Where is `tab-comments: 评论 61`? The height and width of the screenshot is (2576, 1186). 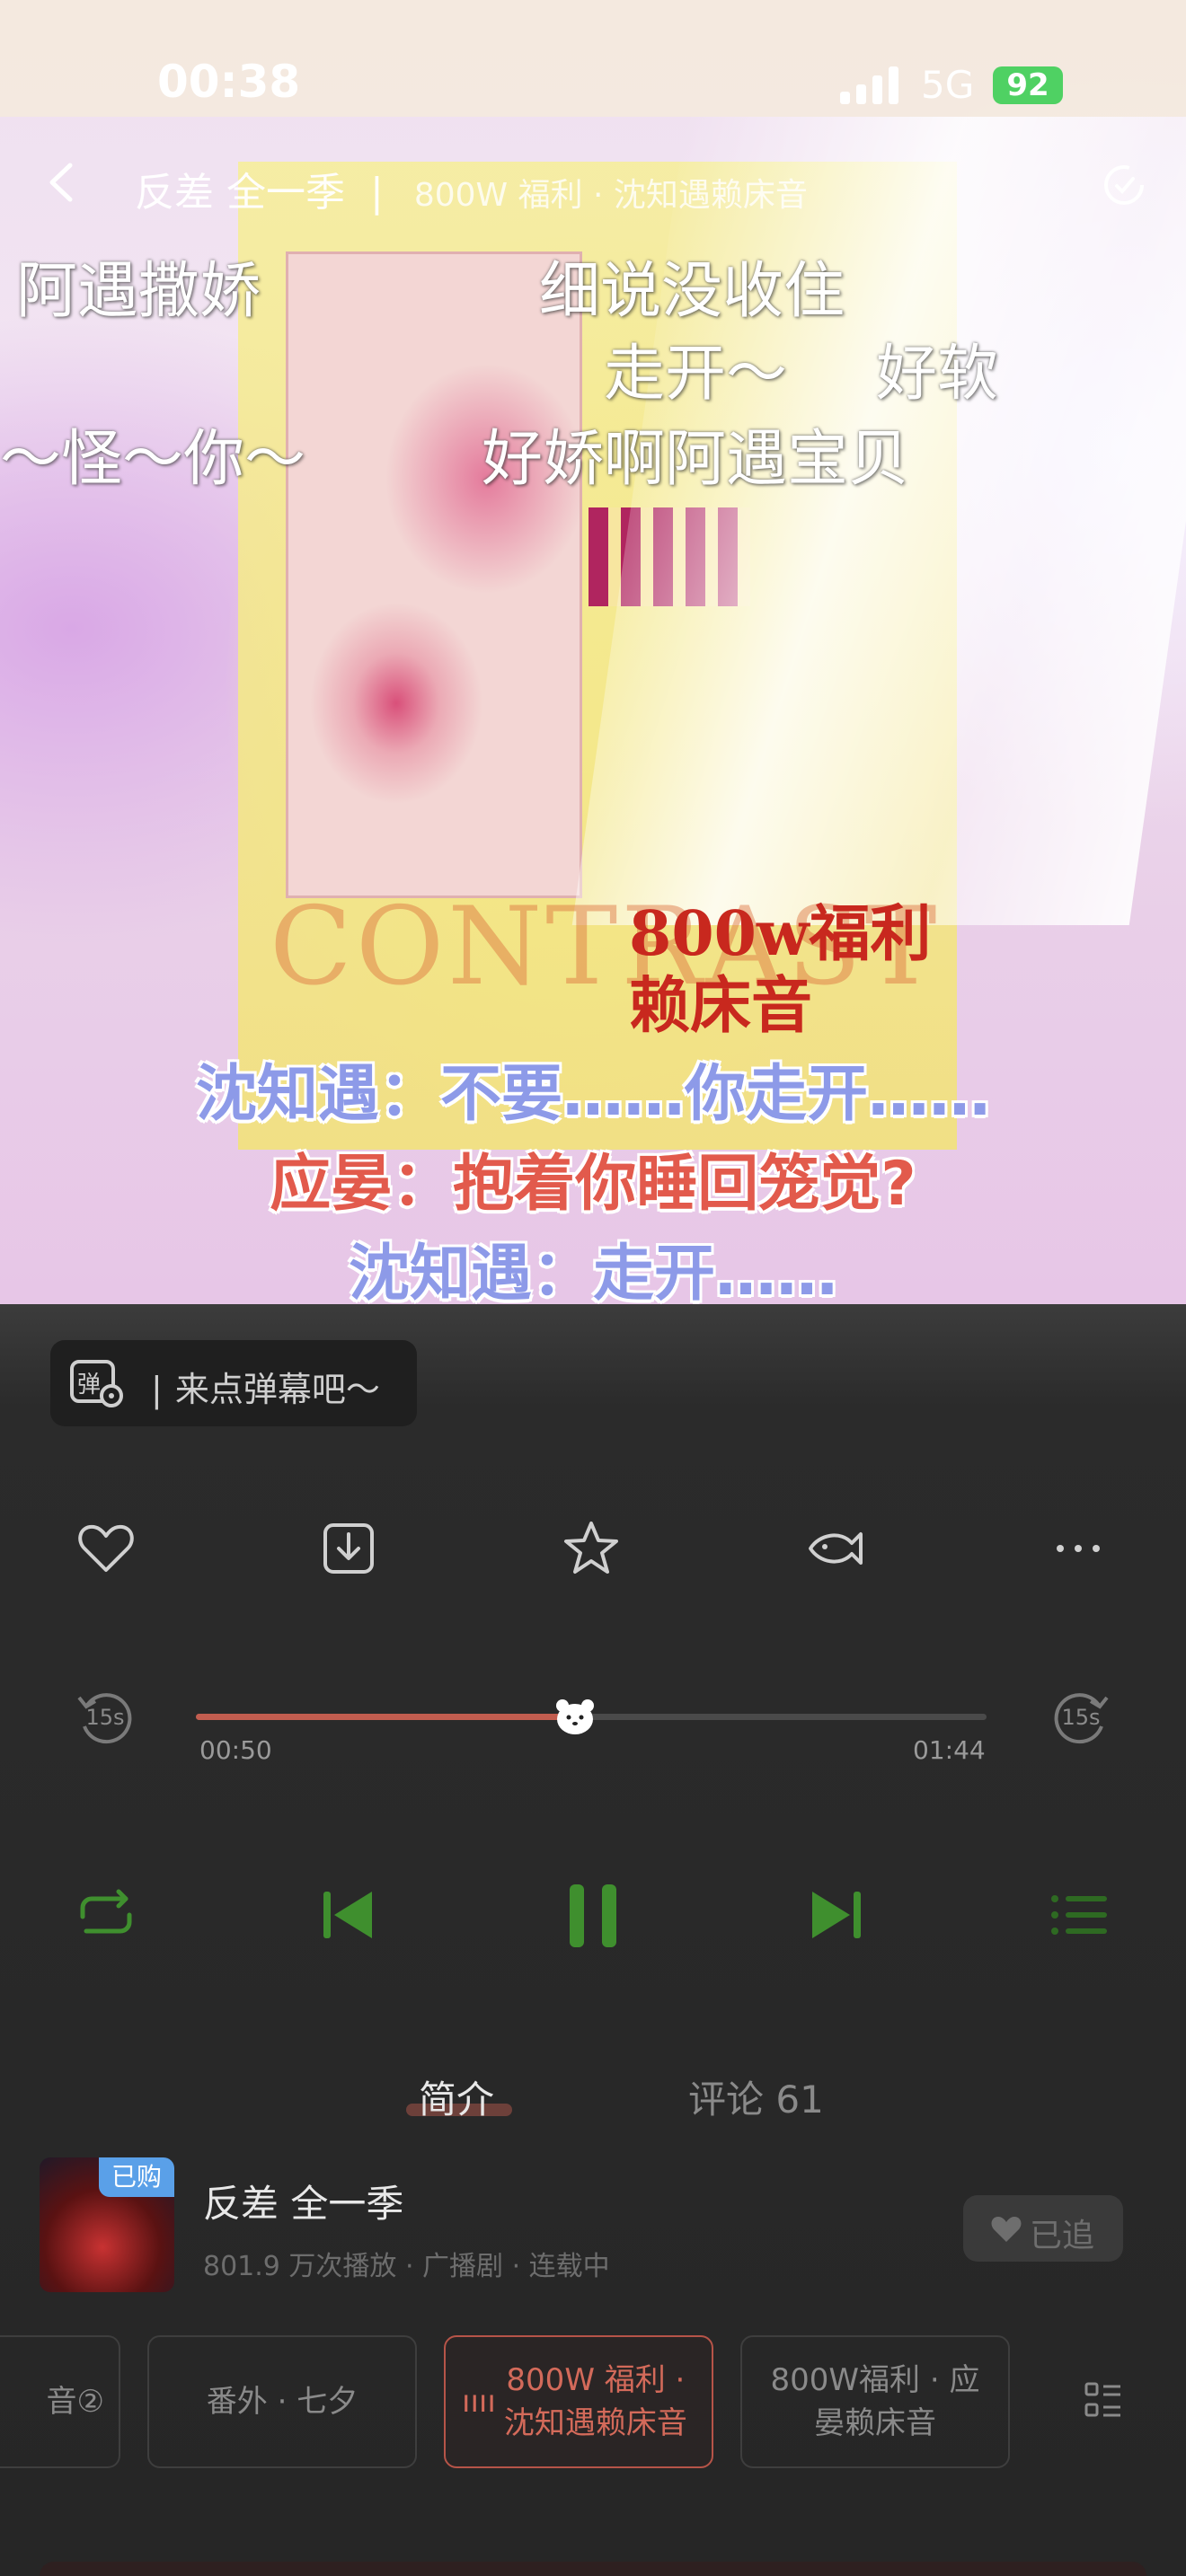 tab-comments: 评论 61 is located at coordinates (756, 2096).